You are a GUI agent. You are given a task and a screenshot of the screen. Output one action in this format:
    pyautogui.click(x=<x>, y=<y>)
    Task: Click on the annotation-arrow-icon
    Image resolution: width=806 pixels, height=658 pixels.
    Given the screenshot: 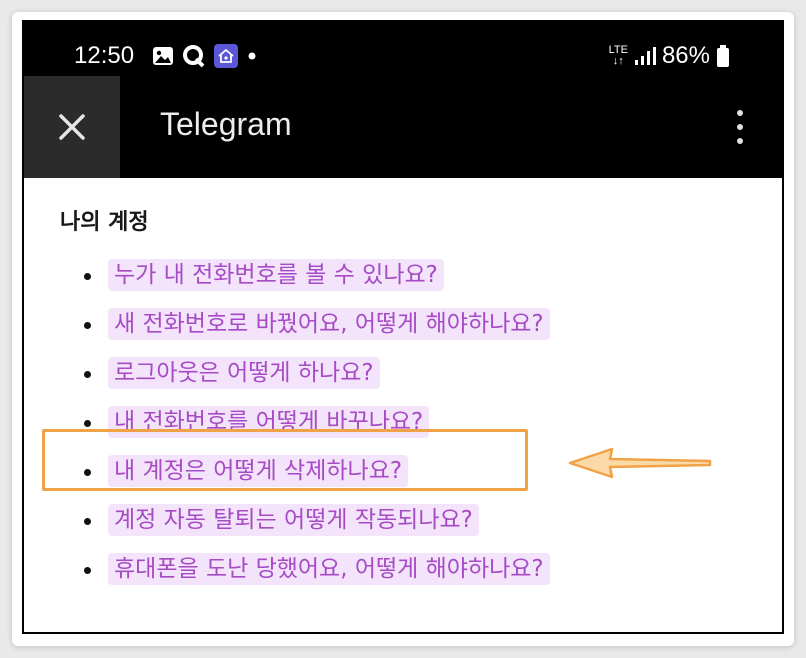 What is the action you would take?
    pyautogui.click(x=640, y=463)
    